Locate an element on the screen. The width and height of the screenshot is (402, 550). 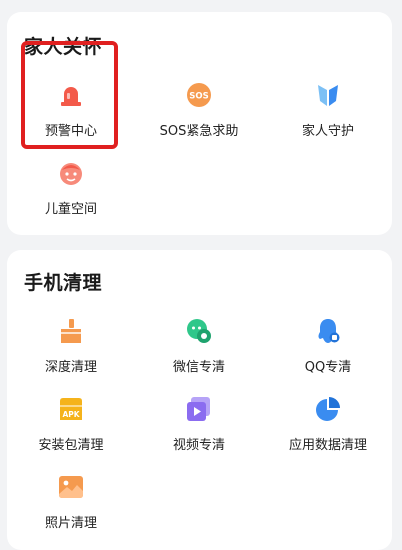
sos-help-item: SOS SOS紧急求助 is located at coordinates (199, 118).